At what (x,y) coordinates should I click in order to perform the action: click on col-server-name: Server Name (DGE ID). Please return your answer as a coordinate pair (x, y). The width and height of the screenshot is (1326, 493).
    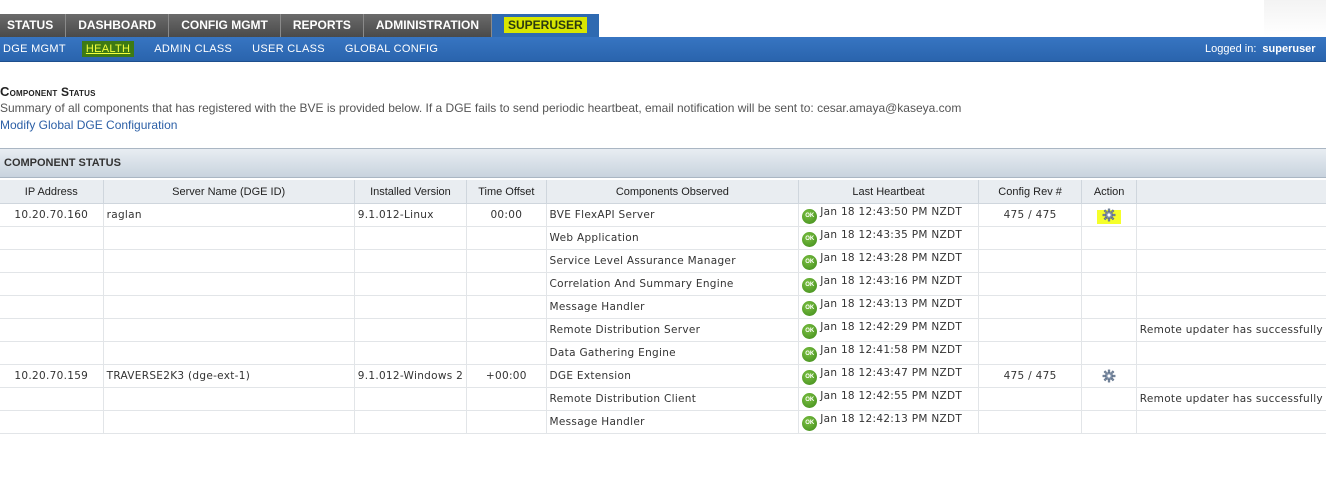
    Looking at the image, I should click on (228, 192).